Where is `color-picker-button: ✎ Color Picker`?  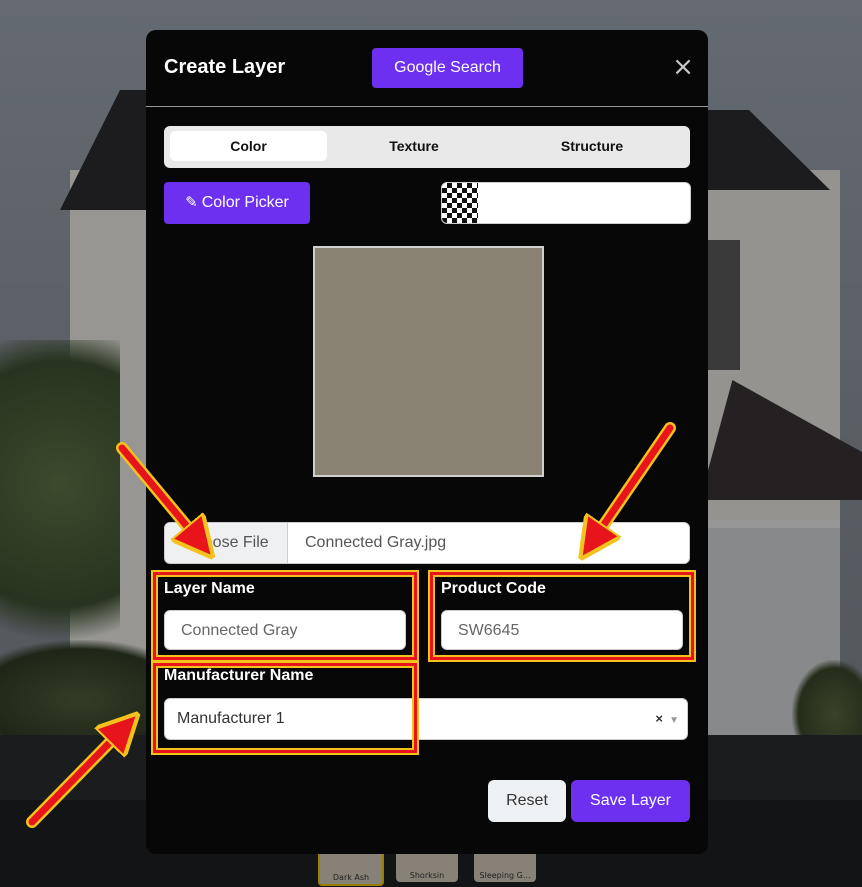 color-picker-button: ✎ Color Picker is located at coordinates (237, 203).